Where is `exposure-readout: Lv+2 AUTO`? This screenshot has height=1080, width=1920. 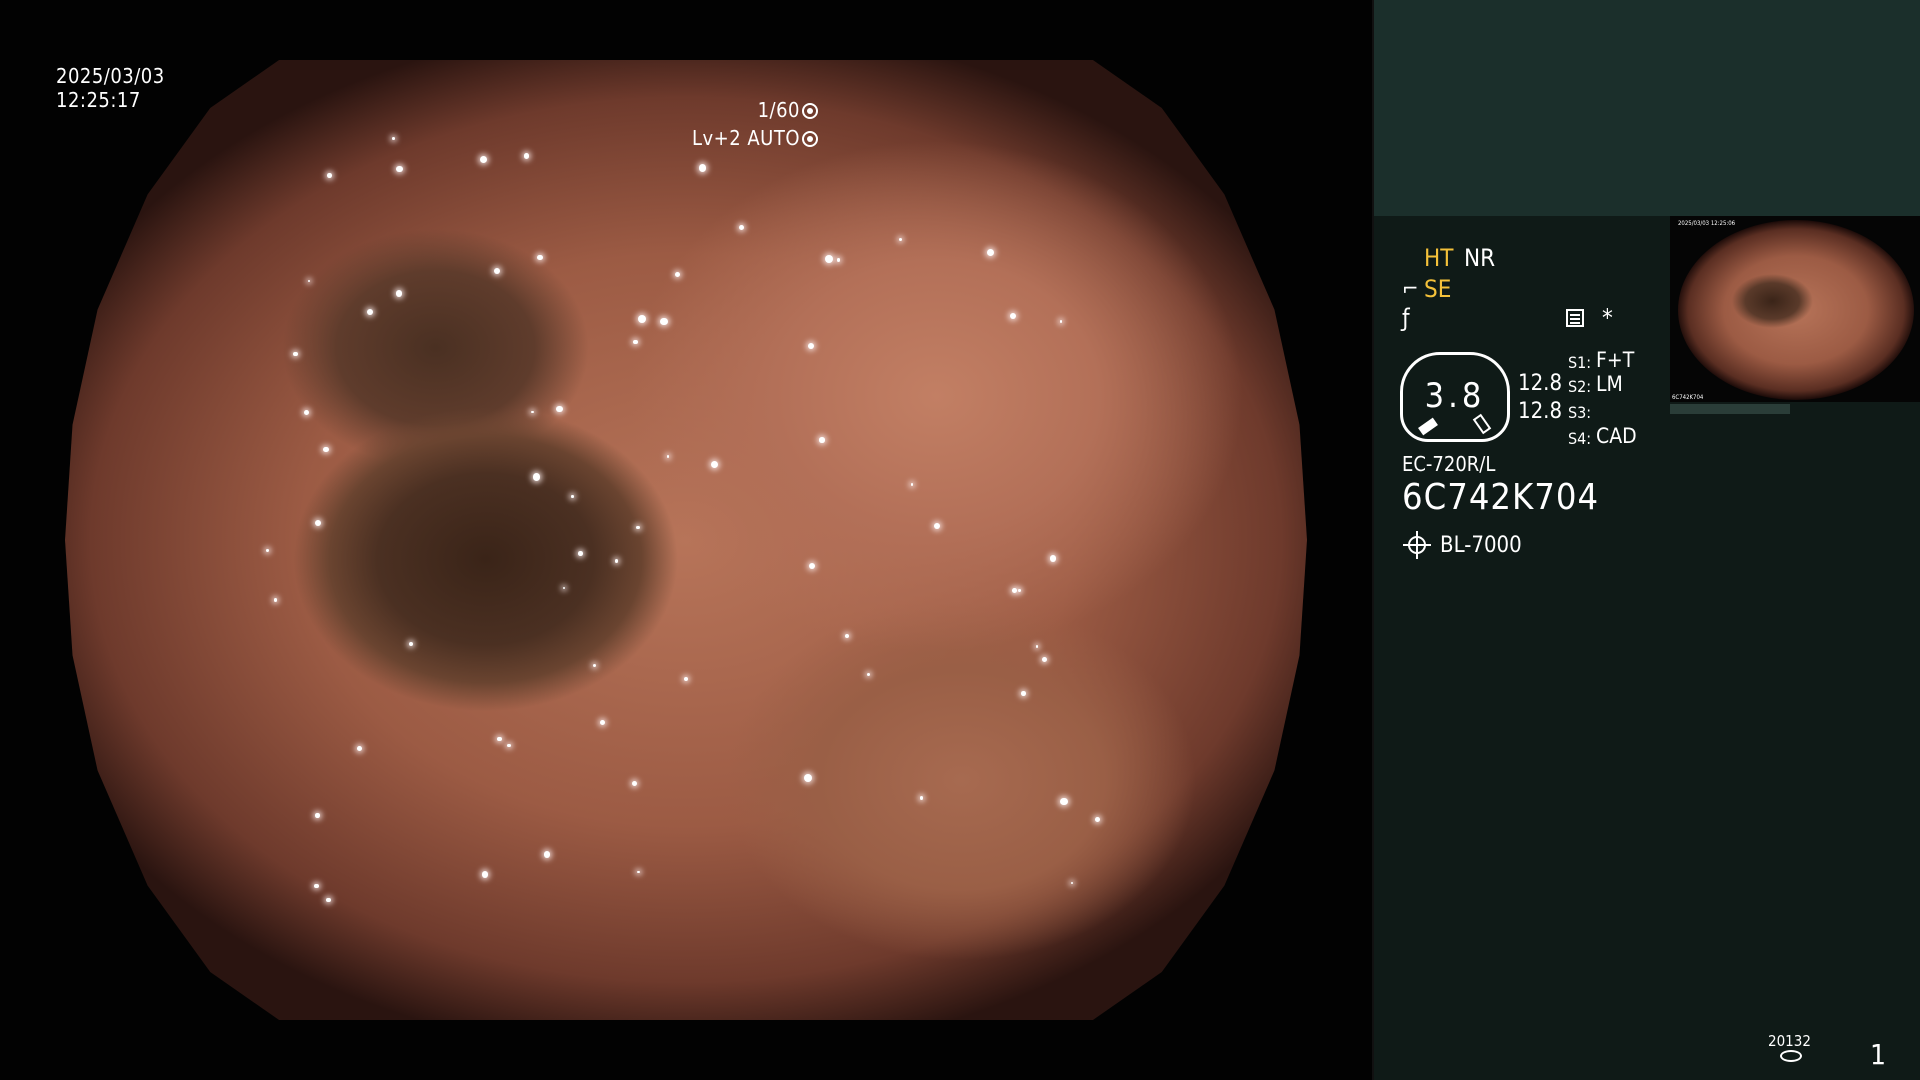
exposure-readout: Lv+2 AUTO is located at coordinates (755, 138).